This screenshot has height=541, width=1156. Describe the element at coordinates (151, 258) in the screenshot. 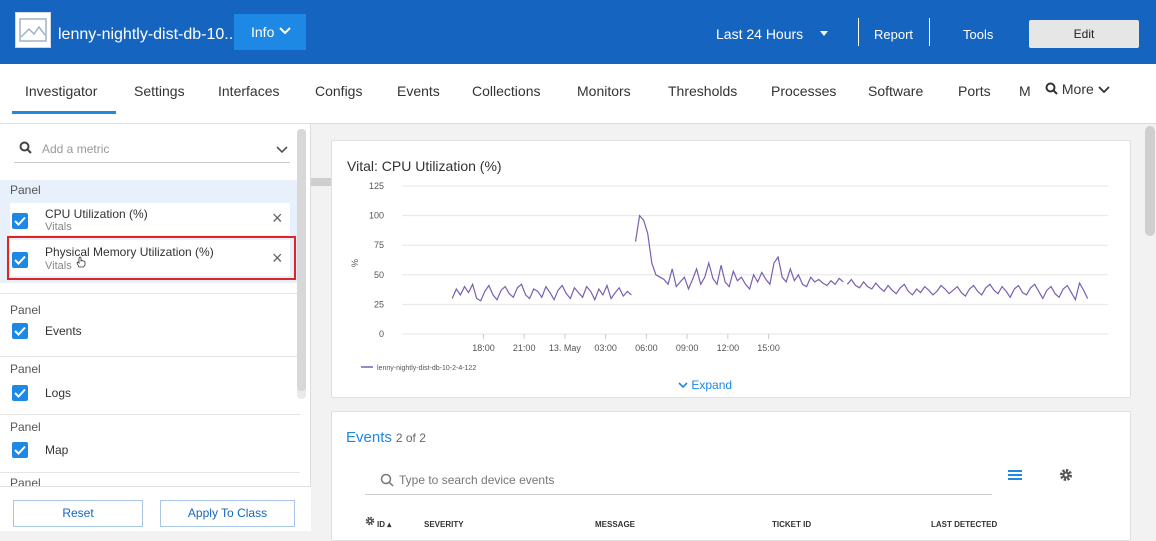

I see `highlight-box` at that location.